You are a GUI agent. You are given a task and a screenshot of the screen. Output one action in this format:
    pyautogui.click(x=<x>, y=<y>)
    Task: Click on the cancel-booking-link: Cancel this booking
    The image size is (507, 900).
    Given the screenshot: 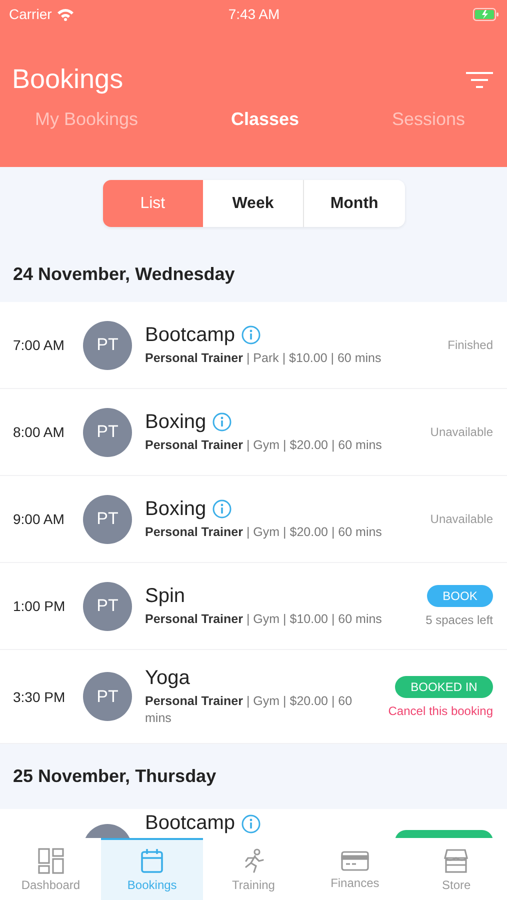 What is the action you would take?
    pyautogui.click(x=440, y=711)
    